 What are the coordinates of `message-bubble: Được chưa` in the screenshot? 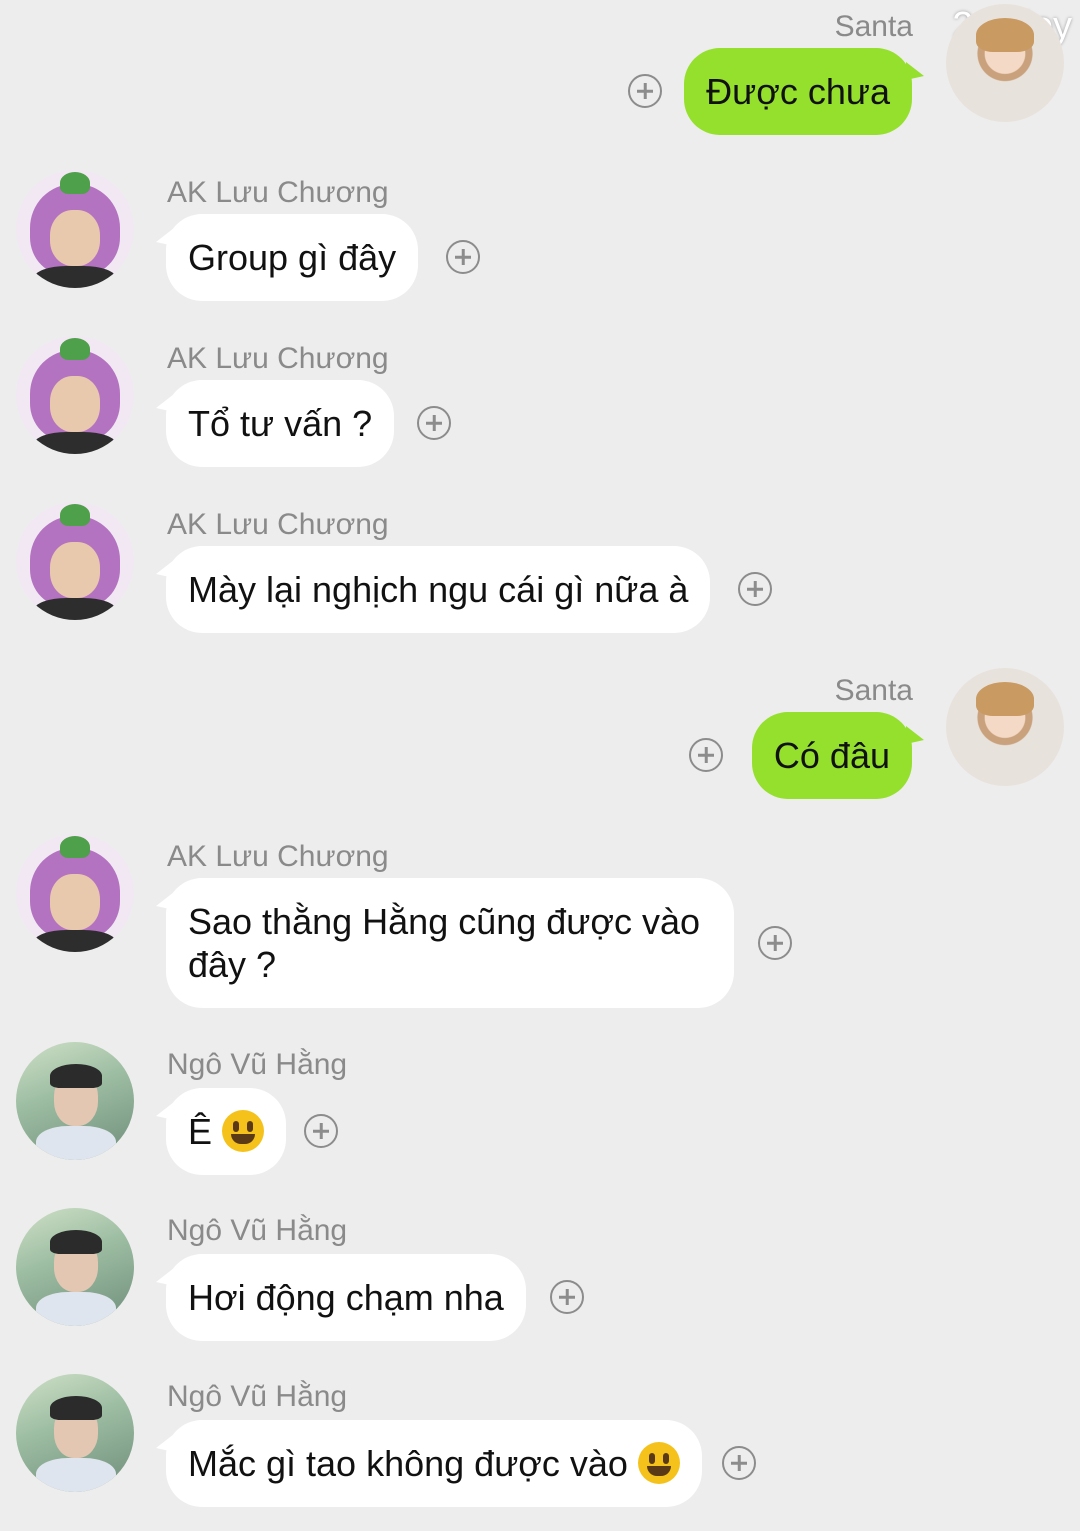 It's located at (804, 91).